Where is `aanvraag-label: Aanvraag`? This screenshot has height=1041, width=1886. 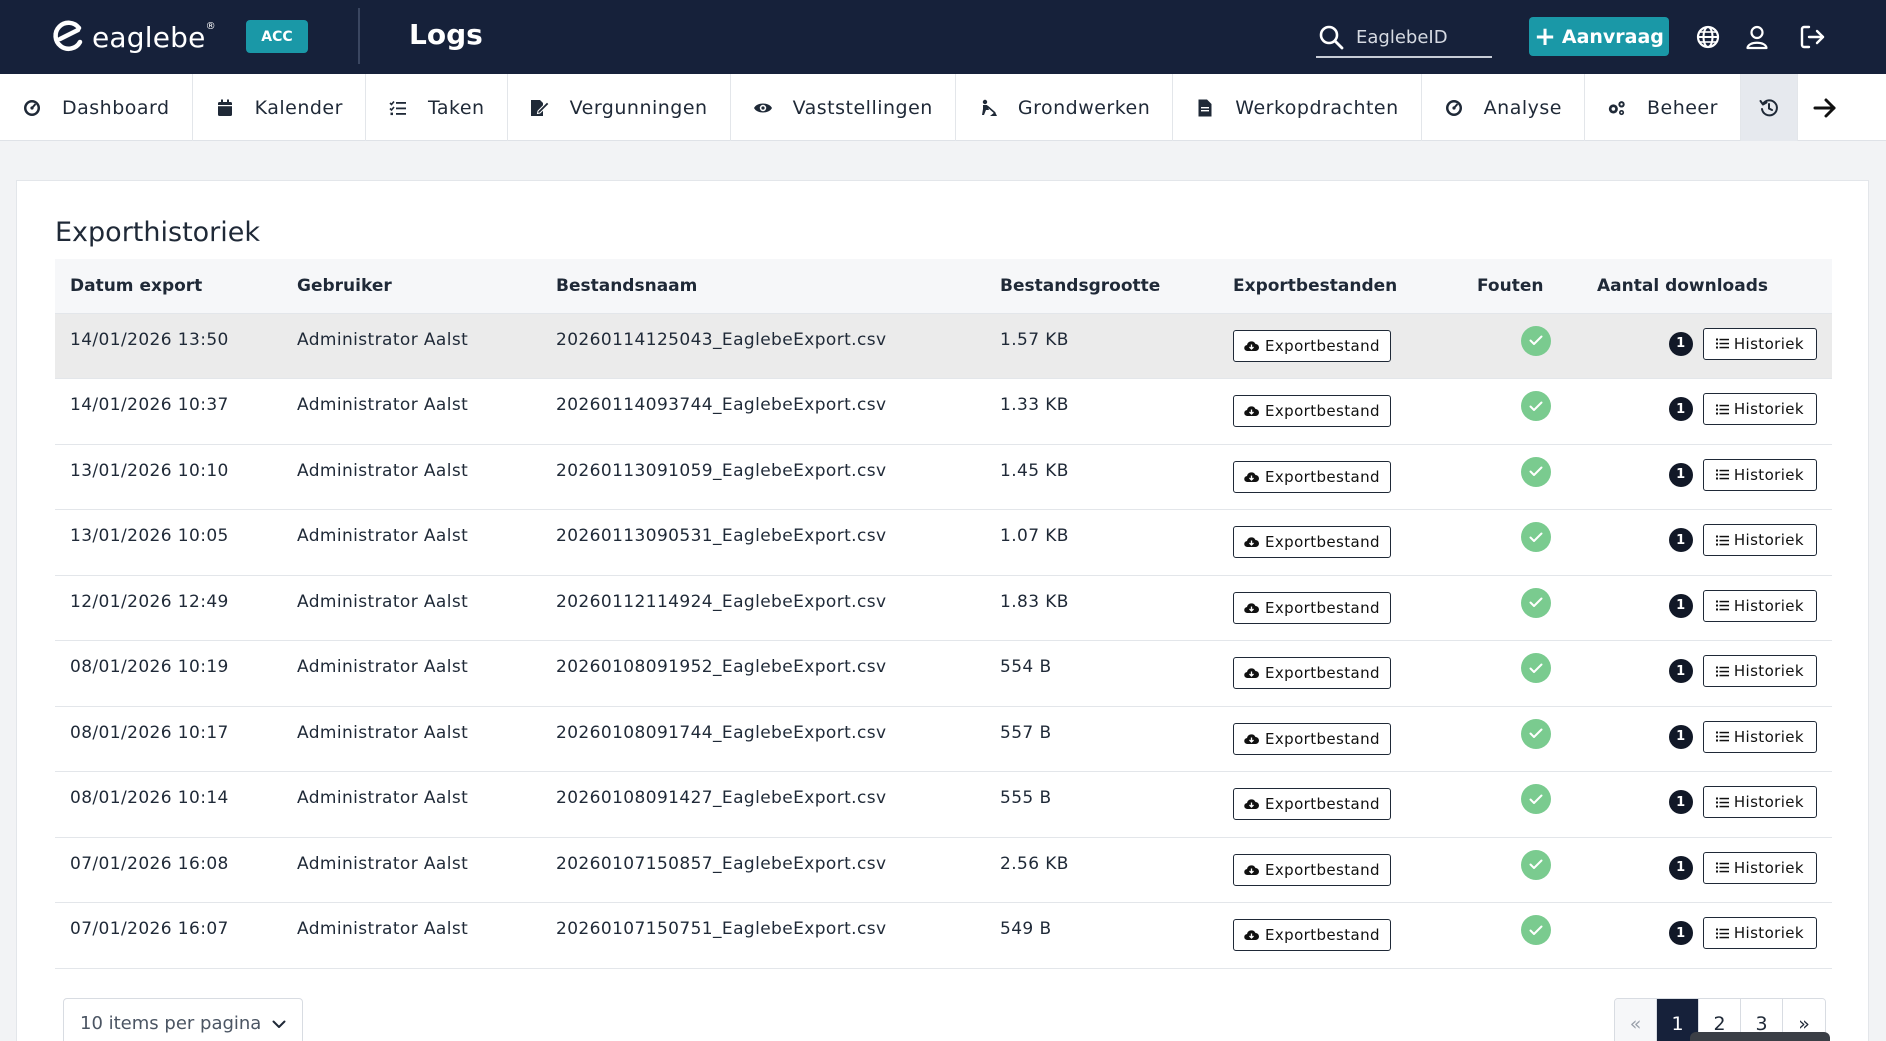 aanvraag-label: Aanvraag is located at coordinates (1612, 36).